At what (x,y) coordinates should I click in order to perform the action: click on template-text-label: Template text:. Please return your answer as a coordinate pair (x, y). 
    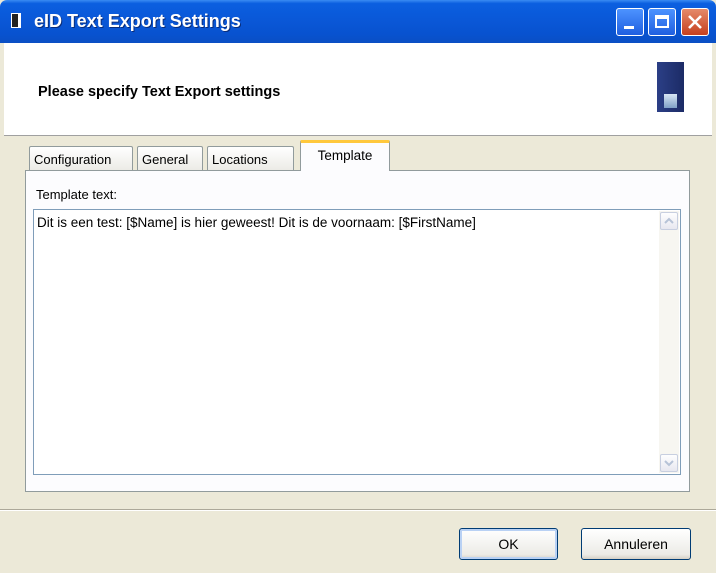
    Looking at the image, I should click on (76, 194).